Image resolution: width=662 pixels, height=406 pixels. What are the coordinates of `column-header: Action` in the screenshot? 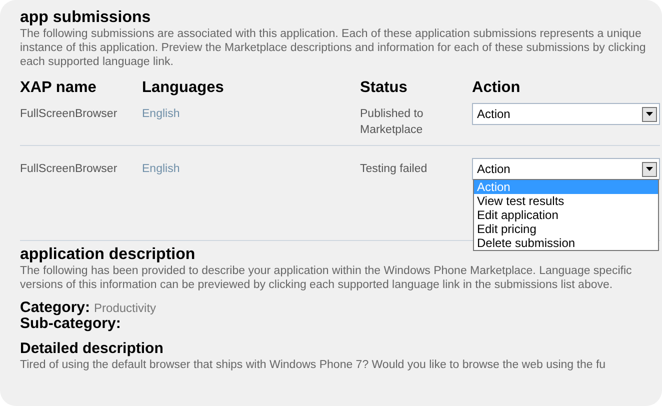 It's located at (497, 88).